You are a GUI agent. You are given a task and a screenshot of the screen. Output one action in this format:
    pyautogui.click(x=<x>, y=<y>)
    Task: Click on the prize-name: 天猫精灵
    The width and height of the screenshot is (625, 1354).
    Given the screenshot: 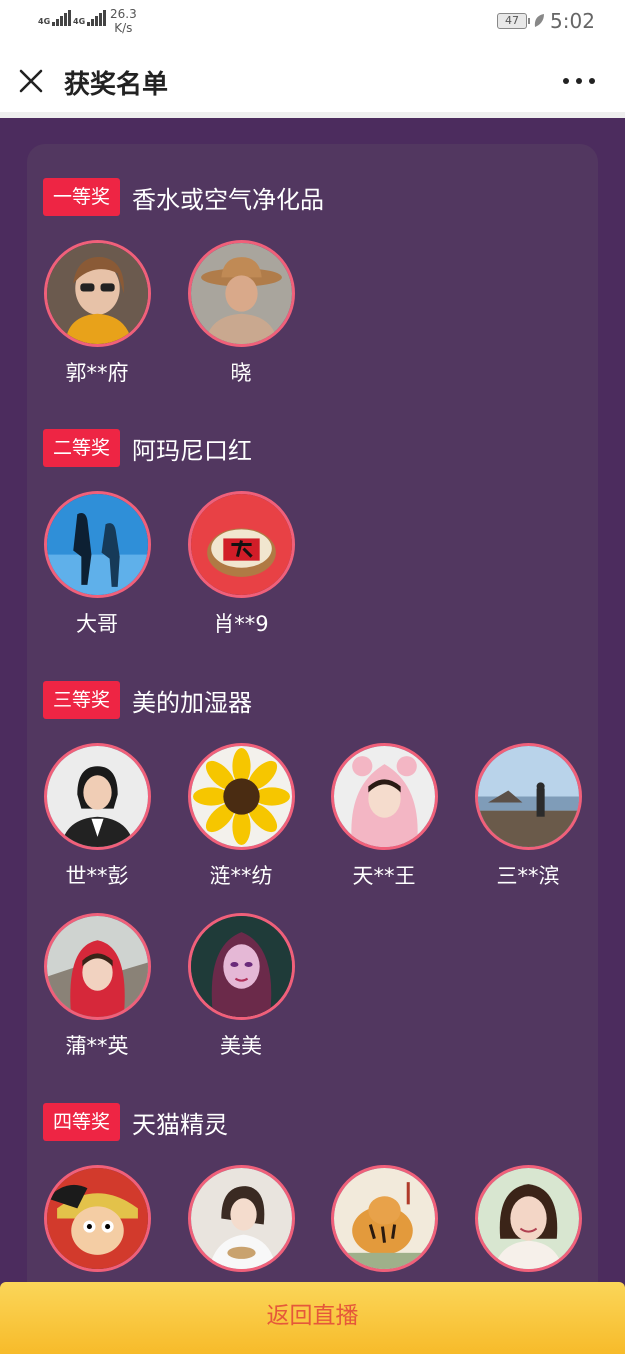 What is the action you would take?
    pyautogui.click(x=180, y=1124)
    